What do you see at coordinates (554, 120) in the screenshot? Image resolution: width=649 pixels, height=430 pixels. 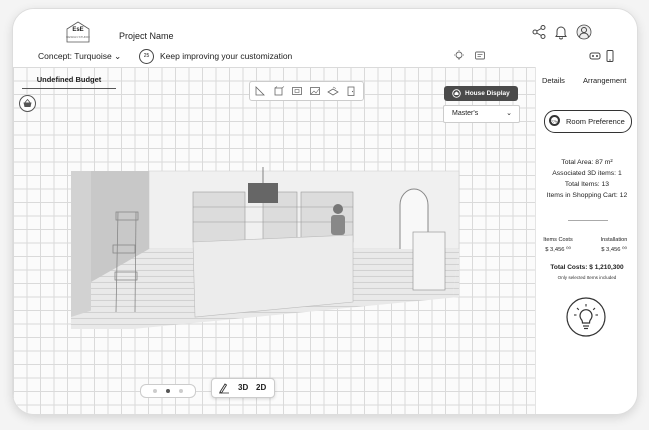 I see `preference-ring: 77%` at bounding box center [554, 120].